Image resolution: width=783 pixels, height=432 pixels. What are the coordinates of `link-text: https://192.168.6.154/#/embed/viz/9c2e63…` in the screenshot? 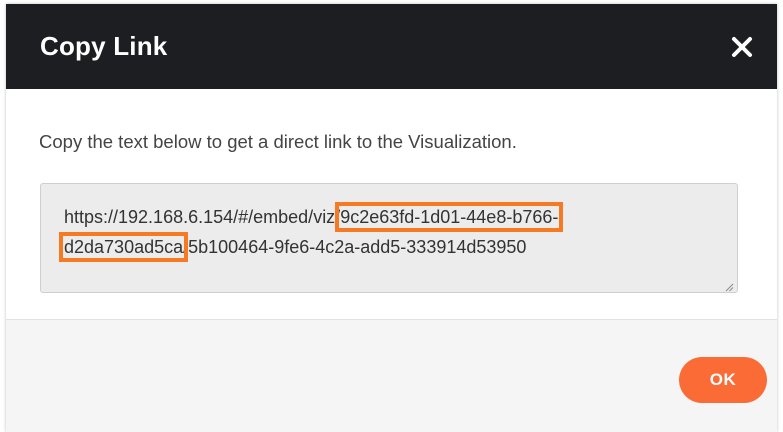 It's located at (391, 232).